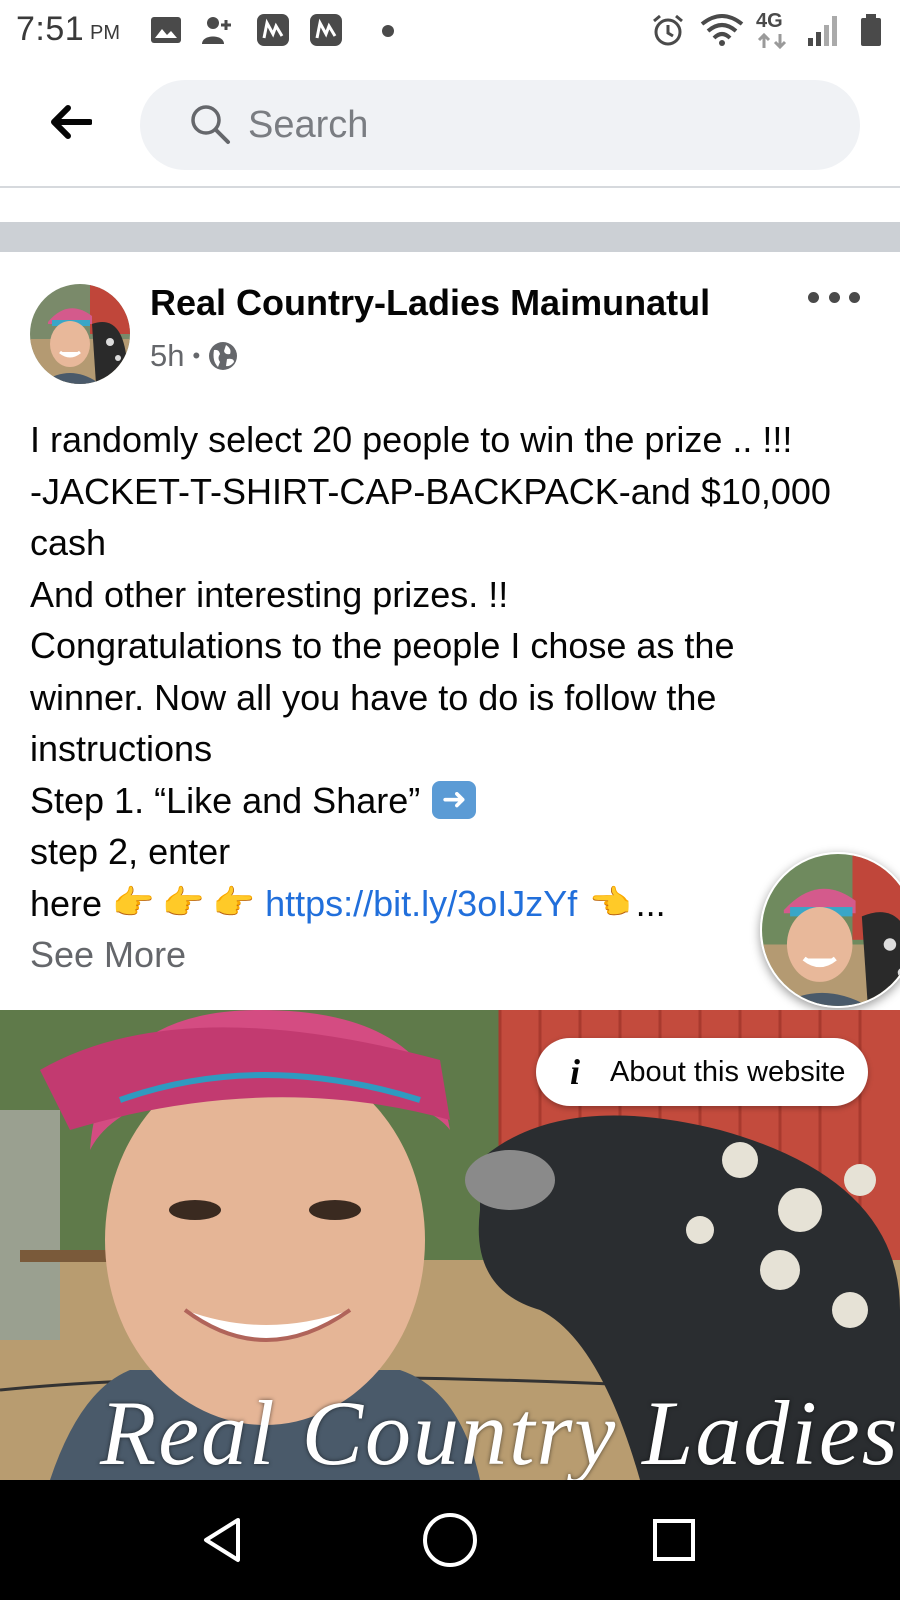 Image resolution: width=900 pixels, height=1600 pixels. What do you see at coordinates (610, 902) in the screenshot?
I see `pointing-hand-left-icon: 👈` at bounding box center [610, 902].